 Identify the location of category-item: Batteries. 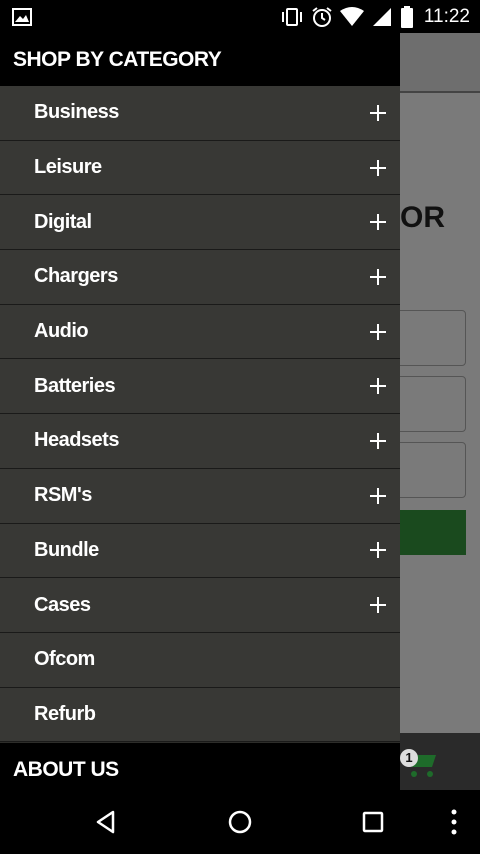
(200, 387).